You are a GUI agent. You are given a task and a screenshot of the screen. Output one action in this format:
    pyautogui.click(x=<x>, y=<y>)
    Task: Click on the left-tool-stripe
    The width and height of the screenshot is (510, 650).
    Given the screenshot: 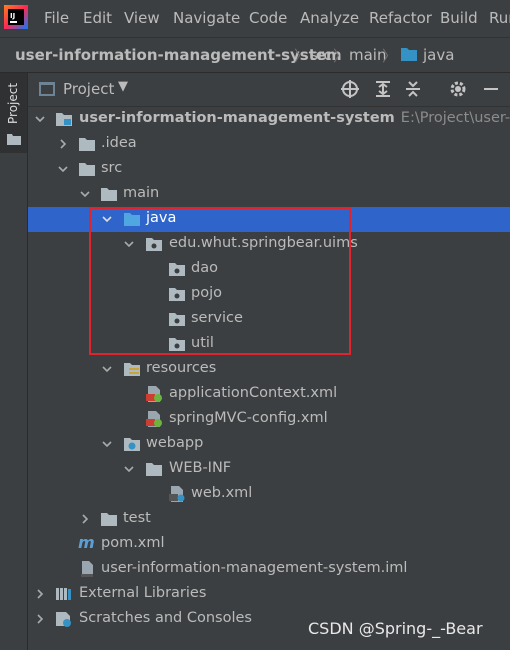 What is the action you would take?
    pyautogui.click(x=14, y=361)
    